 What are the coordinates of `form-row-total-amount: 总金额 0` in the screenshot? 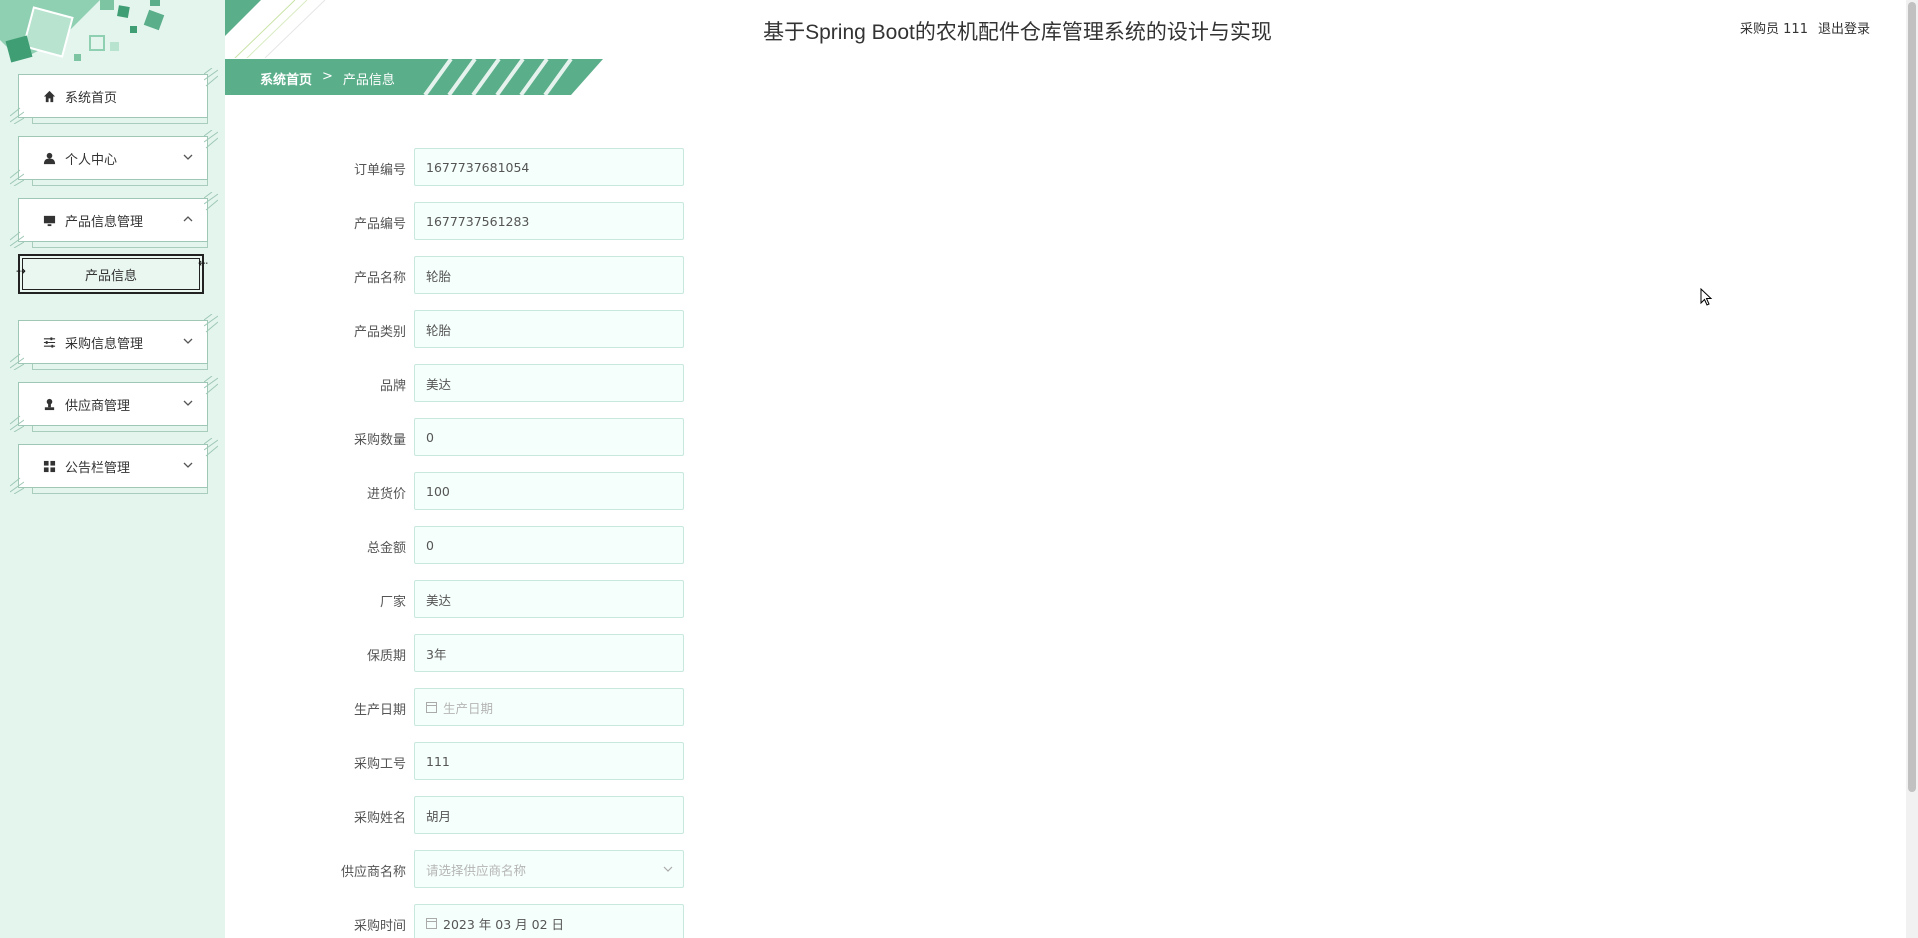 It's located at (530, 545).